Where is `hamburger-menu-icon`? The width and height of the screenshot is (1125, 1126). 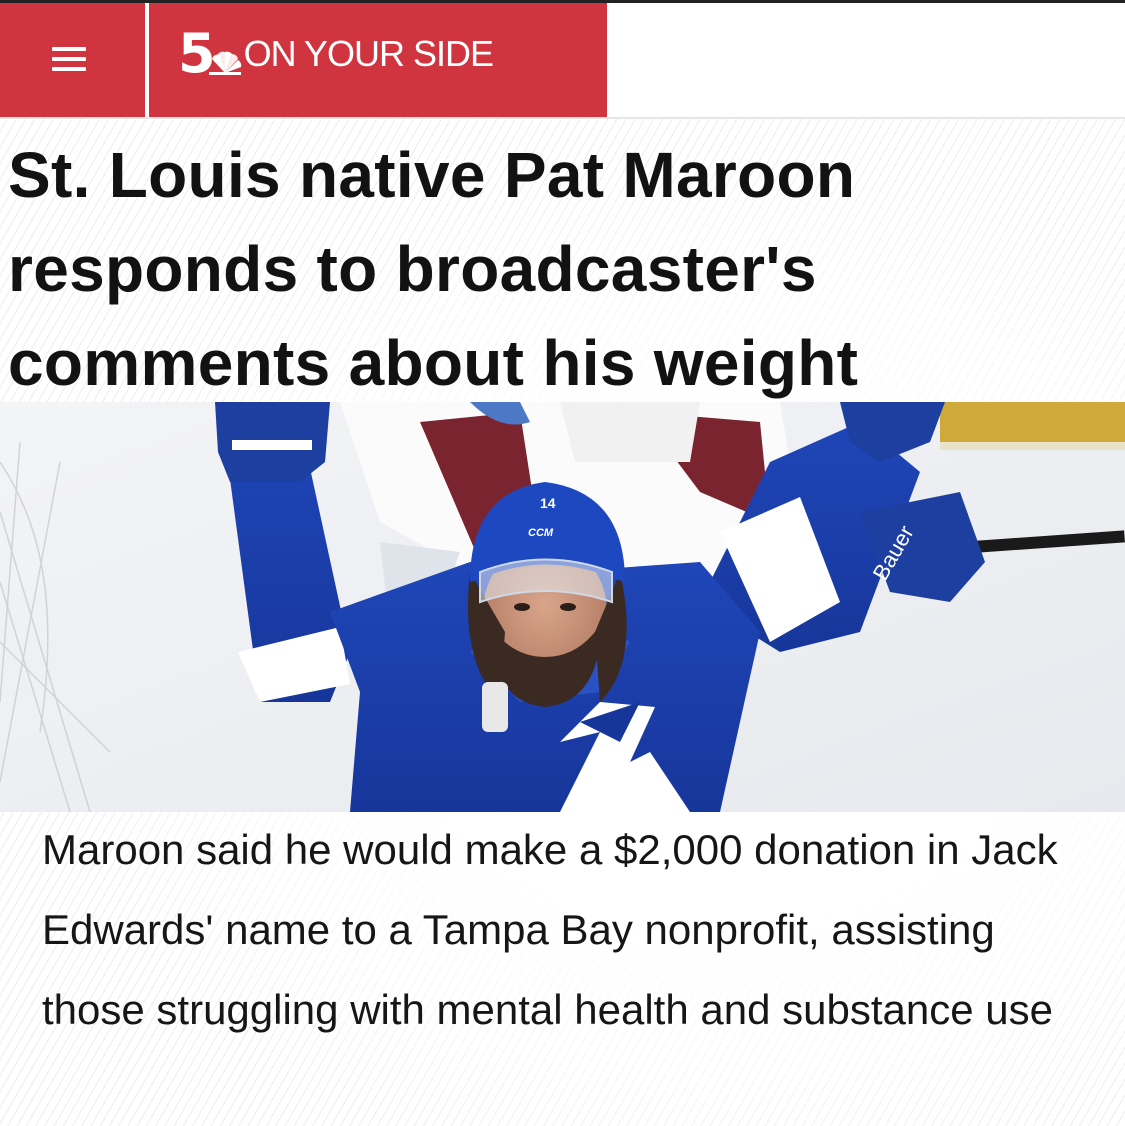
hamburger-menu-icon is located at coordinates (70, 59).